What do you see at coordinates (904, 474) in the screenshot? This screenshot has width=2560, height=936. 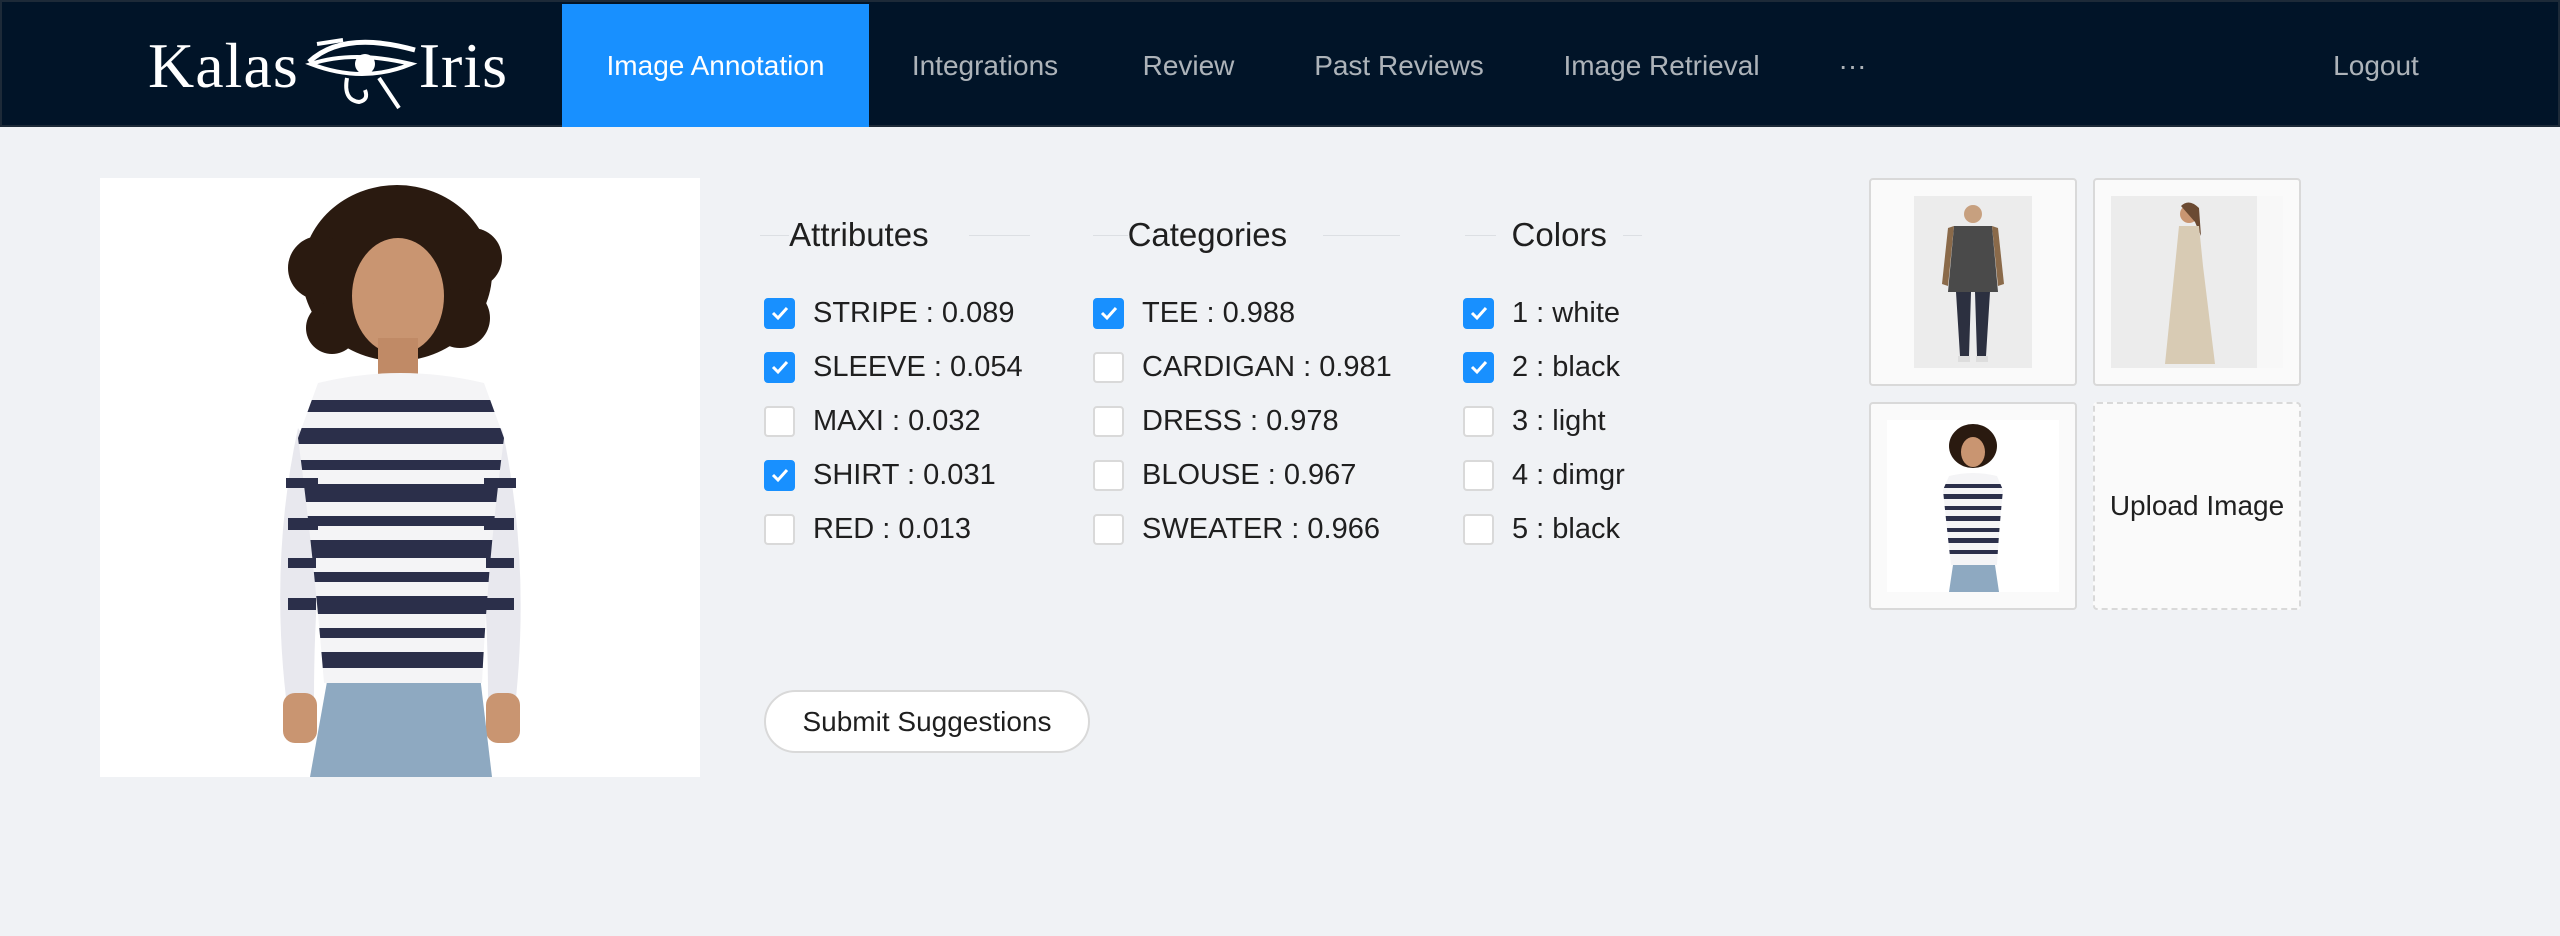 I see `attribute-label: SHIRT : 0.031` at bounding box center [904, 474].